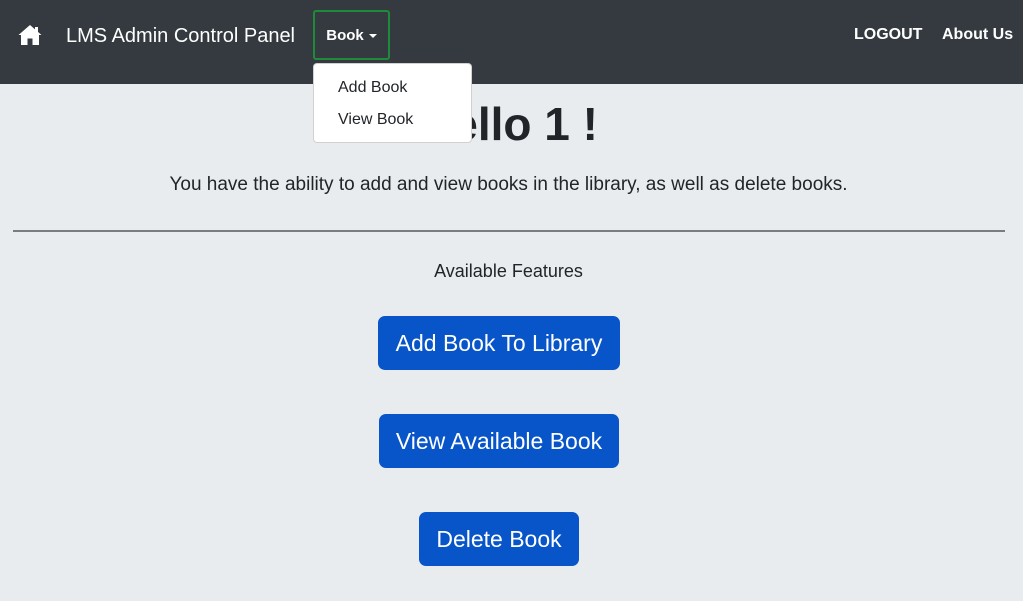 This screenshot has height=601, width=1023. I want to click on divider, so click(509, 231).